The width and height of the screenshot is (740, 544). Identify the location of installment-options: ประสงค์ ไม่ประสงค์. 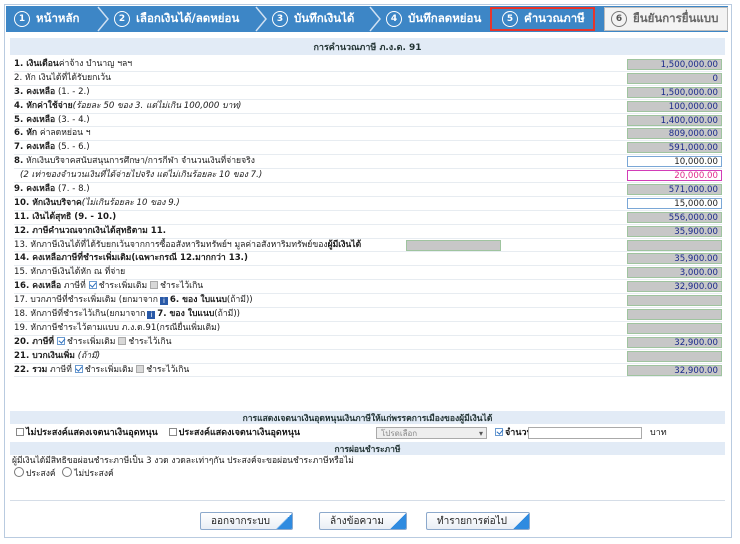
(367, 473).